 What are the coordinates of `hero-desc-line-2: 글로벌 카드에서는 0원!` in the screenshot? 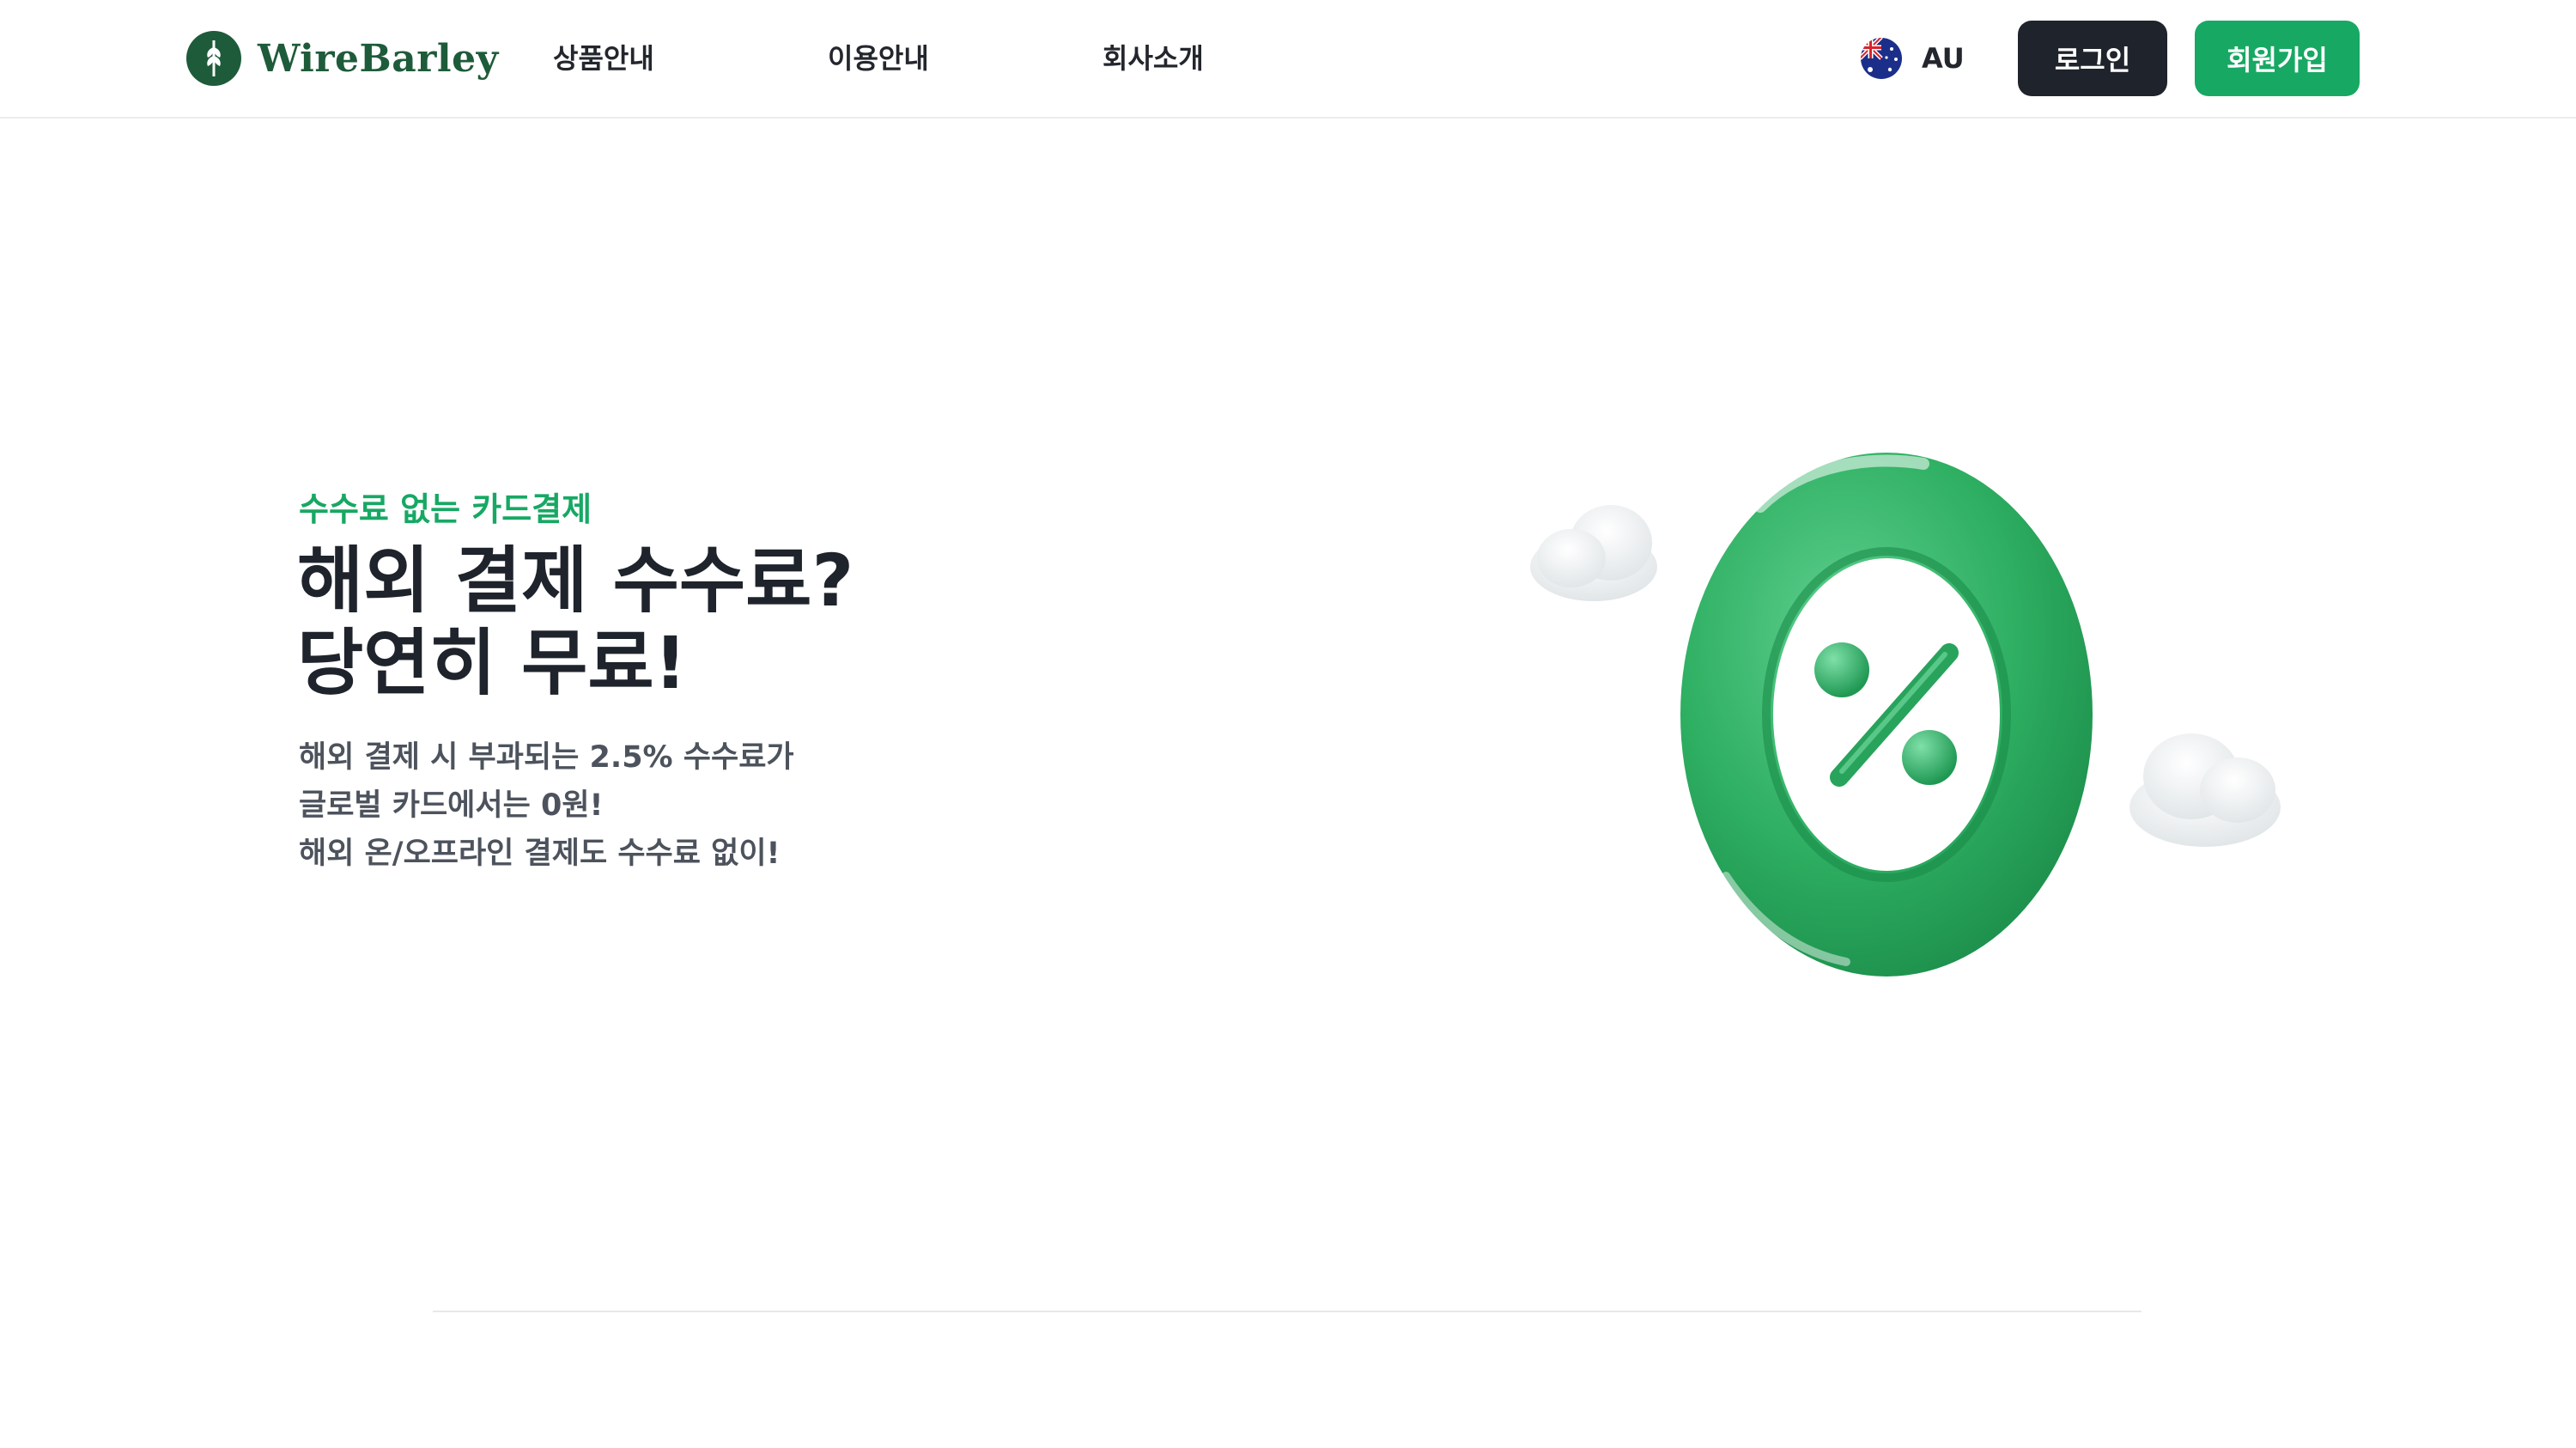 It's located at (452, 805).